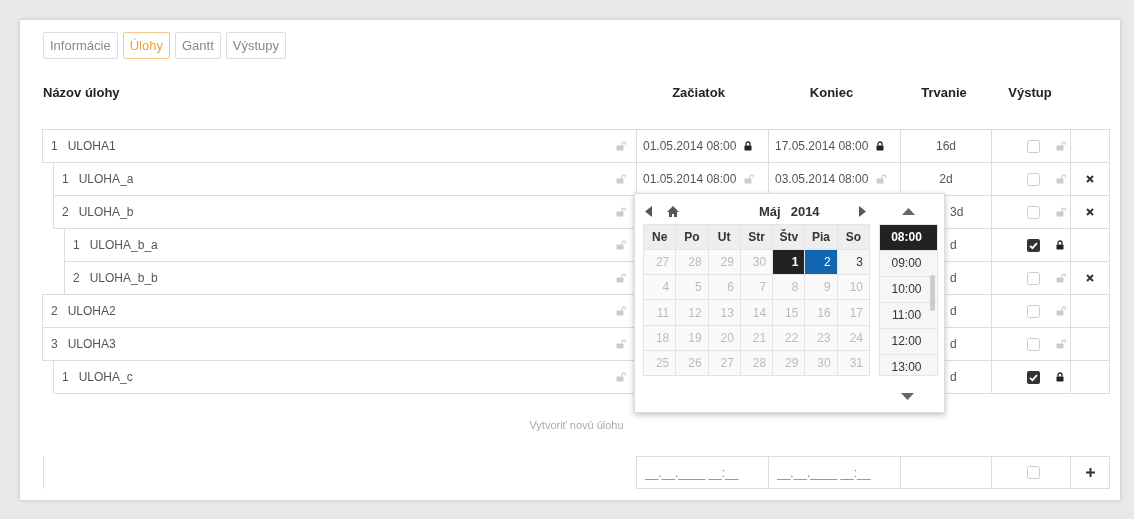  Describe the element at coordinates (197, 45) in the screenshot. I see `tab: Gantt` at that location.